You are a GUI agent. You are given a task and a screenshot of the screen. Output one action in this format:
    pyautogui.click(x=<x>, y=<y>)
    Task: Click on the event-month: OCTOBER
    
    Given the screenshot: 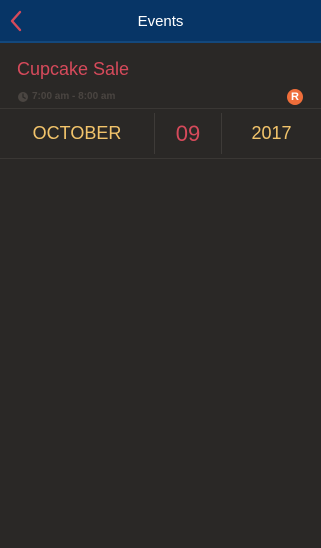 What is the action you would take?
    pyautogui.click(x=77, y=133)
    